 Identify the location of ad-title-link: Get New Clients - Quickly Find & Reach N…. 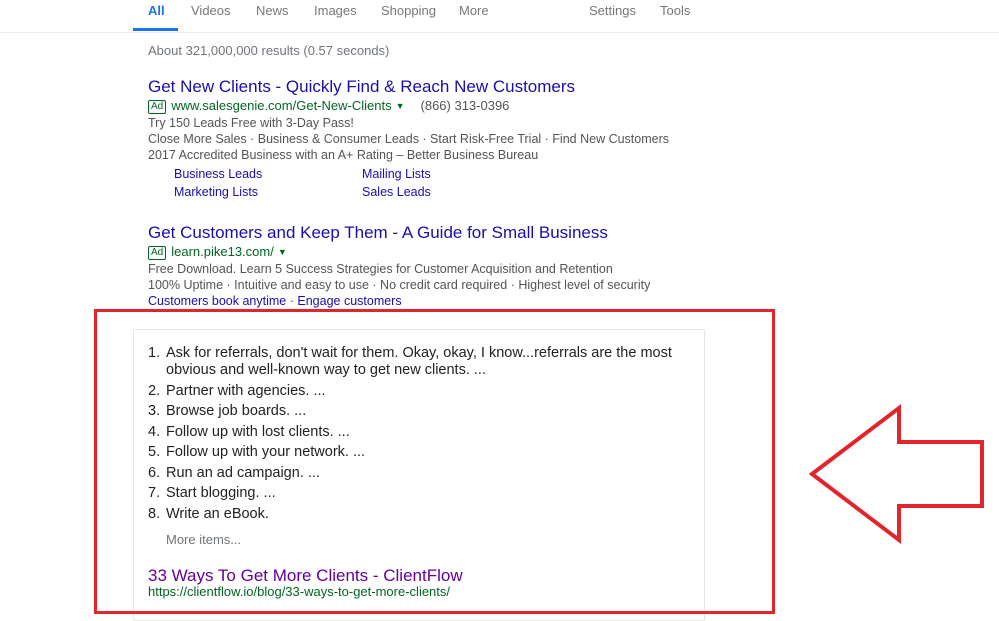
(408, 87).